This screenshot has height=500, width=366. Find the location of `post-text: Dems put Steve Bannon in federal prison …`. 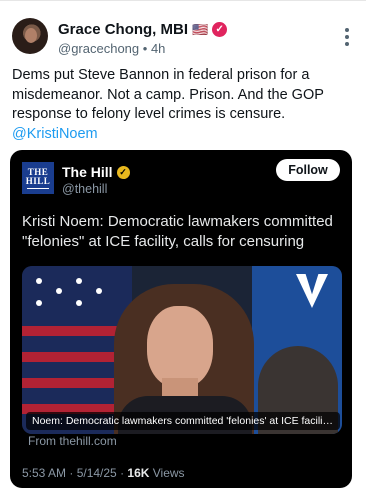

post-text: Dems put Steve Bannon in federal prison … is located at coordinates (177, 105).